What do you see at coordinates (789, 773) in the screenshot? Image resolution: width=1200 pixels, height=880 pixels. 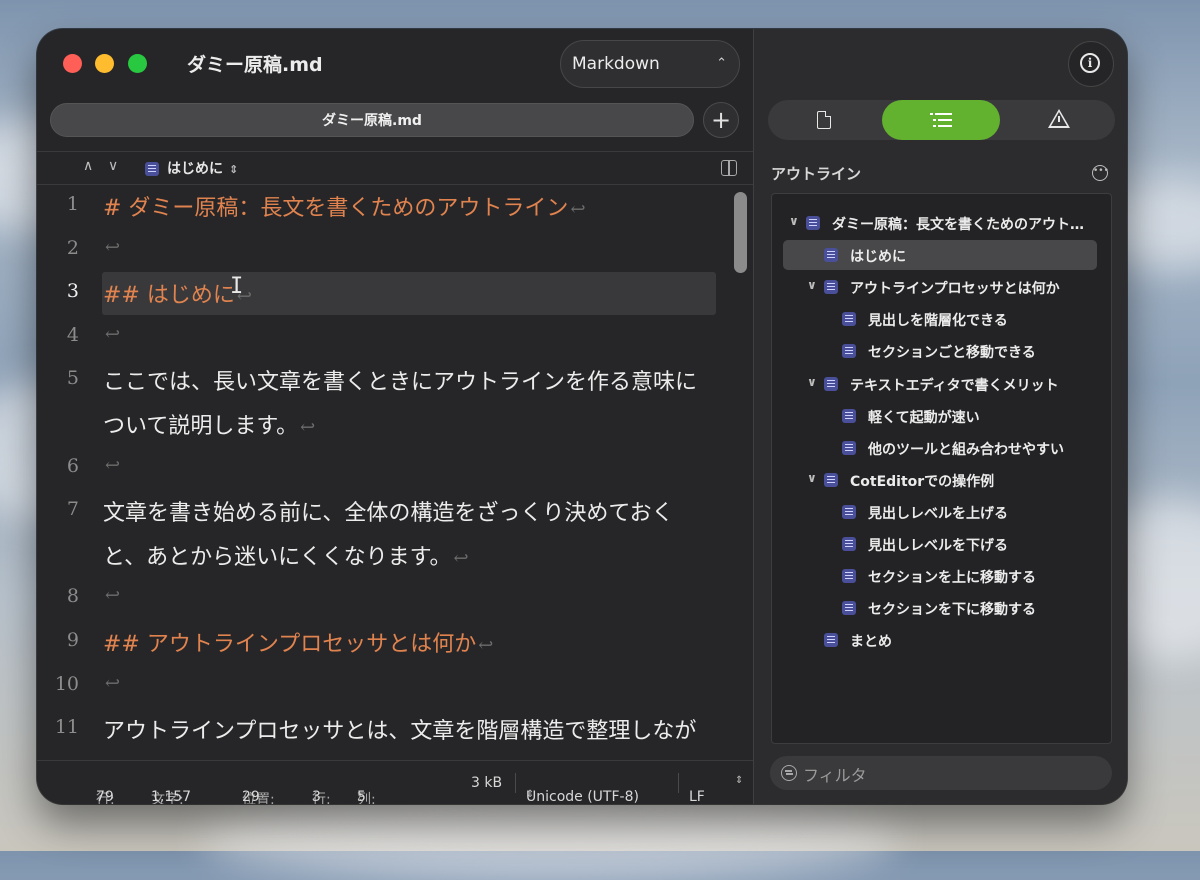 I see `filter-icon` at bounding box center [789, 773].